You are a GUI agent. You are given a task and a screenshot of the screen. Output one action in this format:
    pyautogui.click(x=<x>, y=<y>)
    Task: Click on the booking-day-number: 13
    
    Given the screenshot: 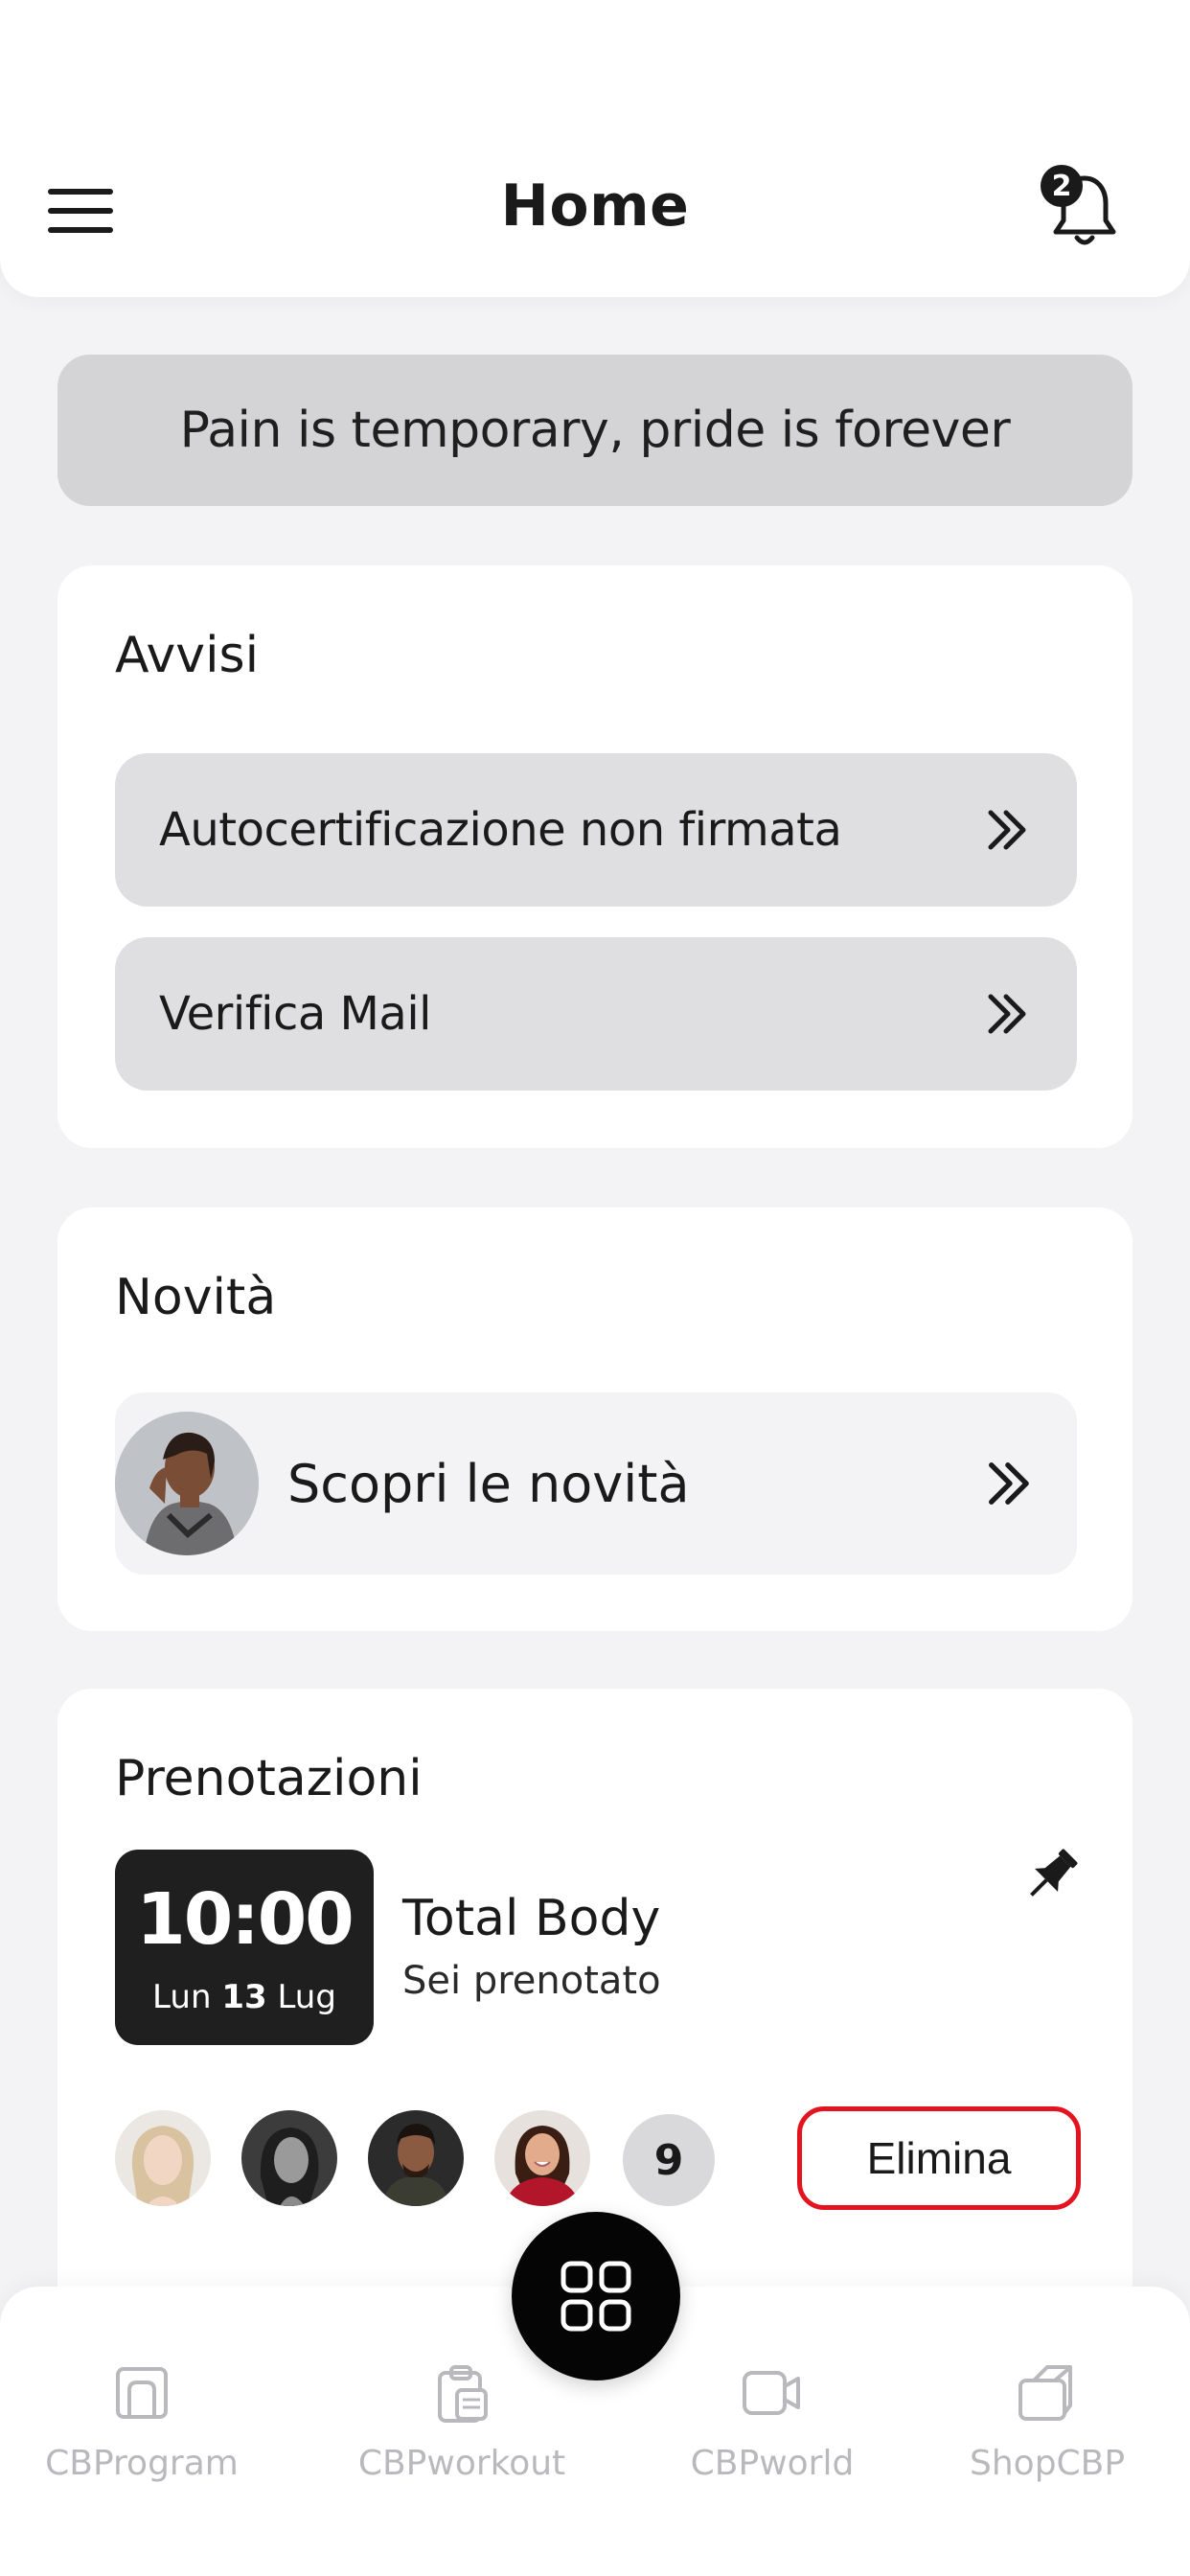 What is the action you would take?
    pyautogui.click(x=244, y=1997)
    